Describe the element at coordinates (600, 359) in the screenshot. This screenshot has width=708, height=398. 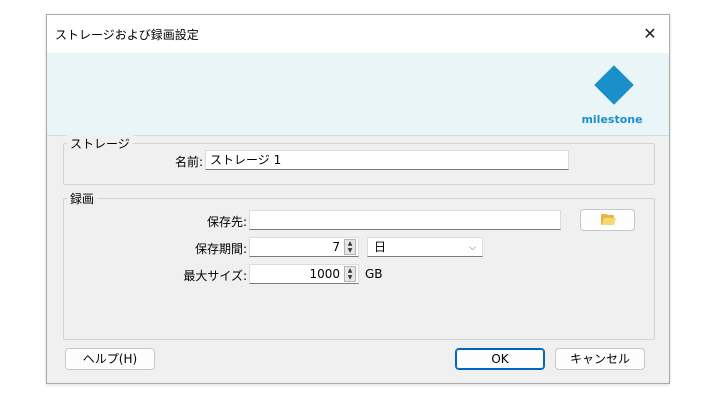
I see `cancel-button: キャンセル` at that location.